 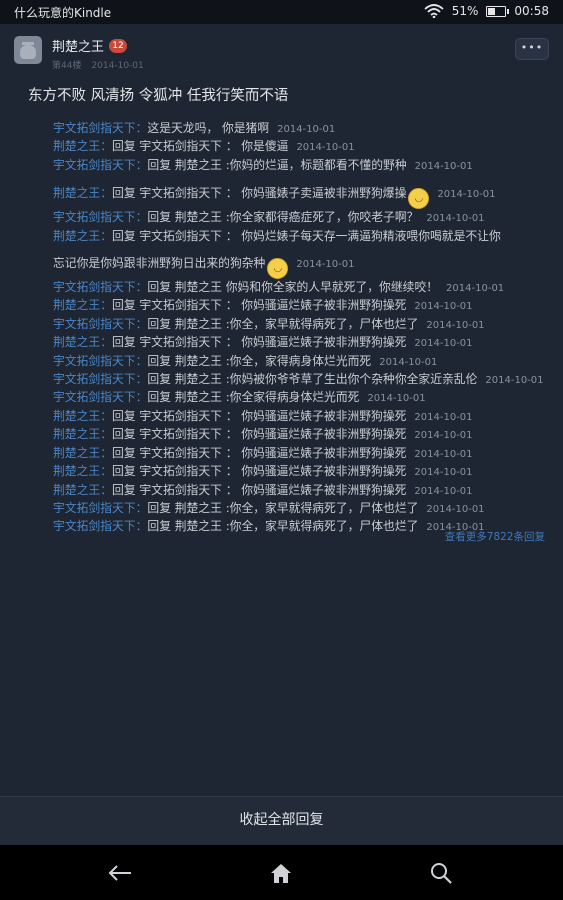 I want to click on reply-item: 荆楚之王：回复 宇文拓剑指天下 ： 你是傻逼 2014-10-01, so click(x=303, y=147).